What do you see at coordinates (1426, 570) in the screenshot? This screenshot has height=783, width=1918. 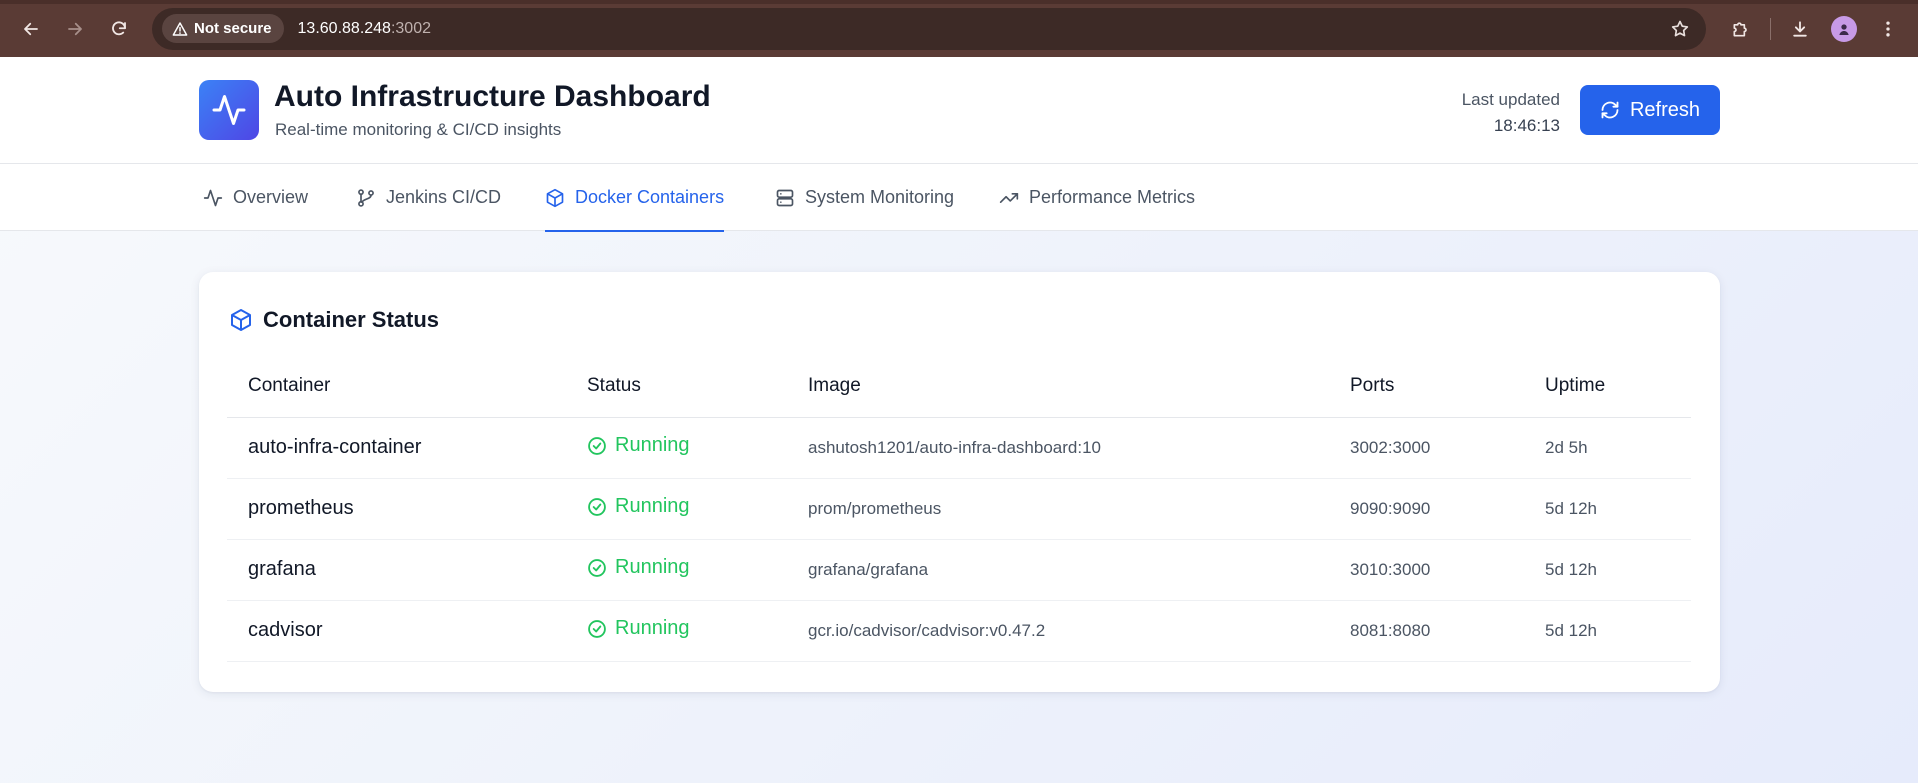 I see `ports-cell: 3010:3000` at bounding box center [1426, 570].